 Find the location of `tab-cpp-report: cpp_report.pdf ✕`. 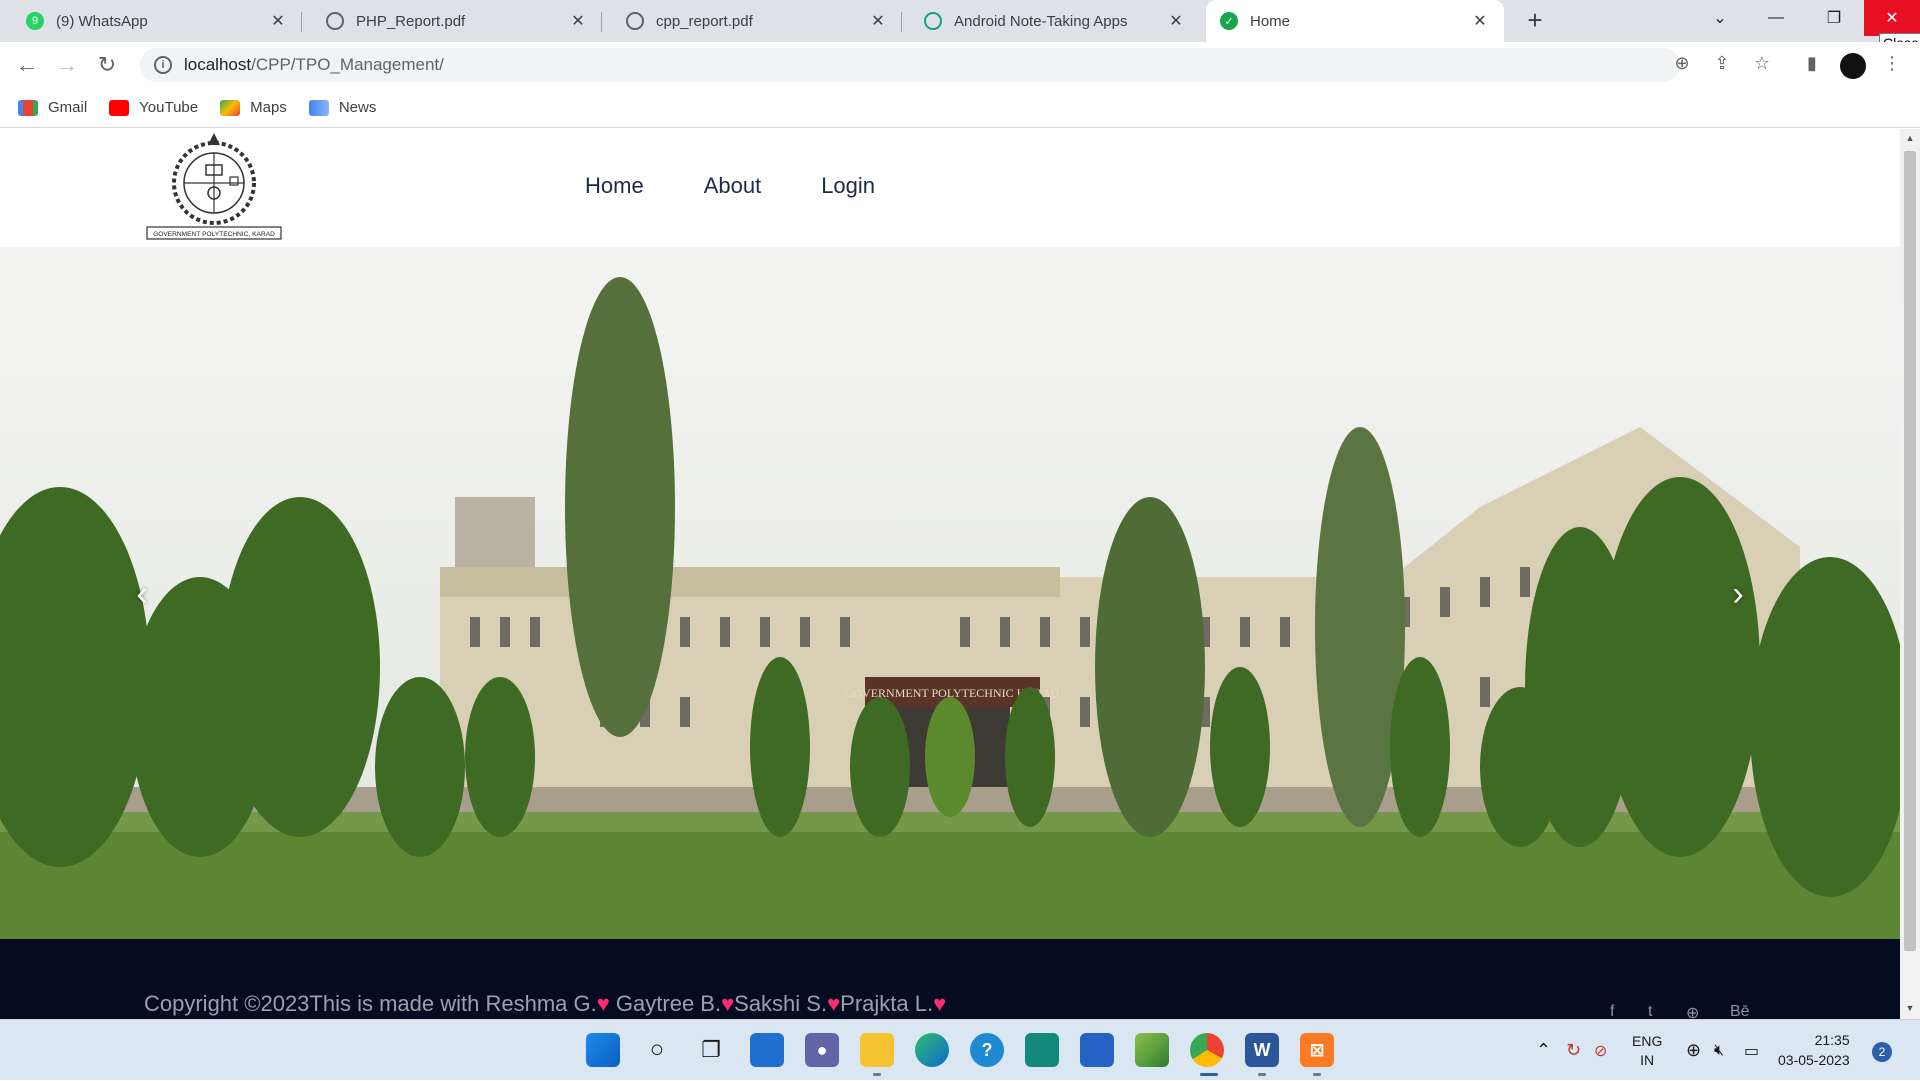

tab-cpp-report: cpp_report.pdf ✕ is located at coordinates (757, 21).